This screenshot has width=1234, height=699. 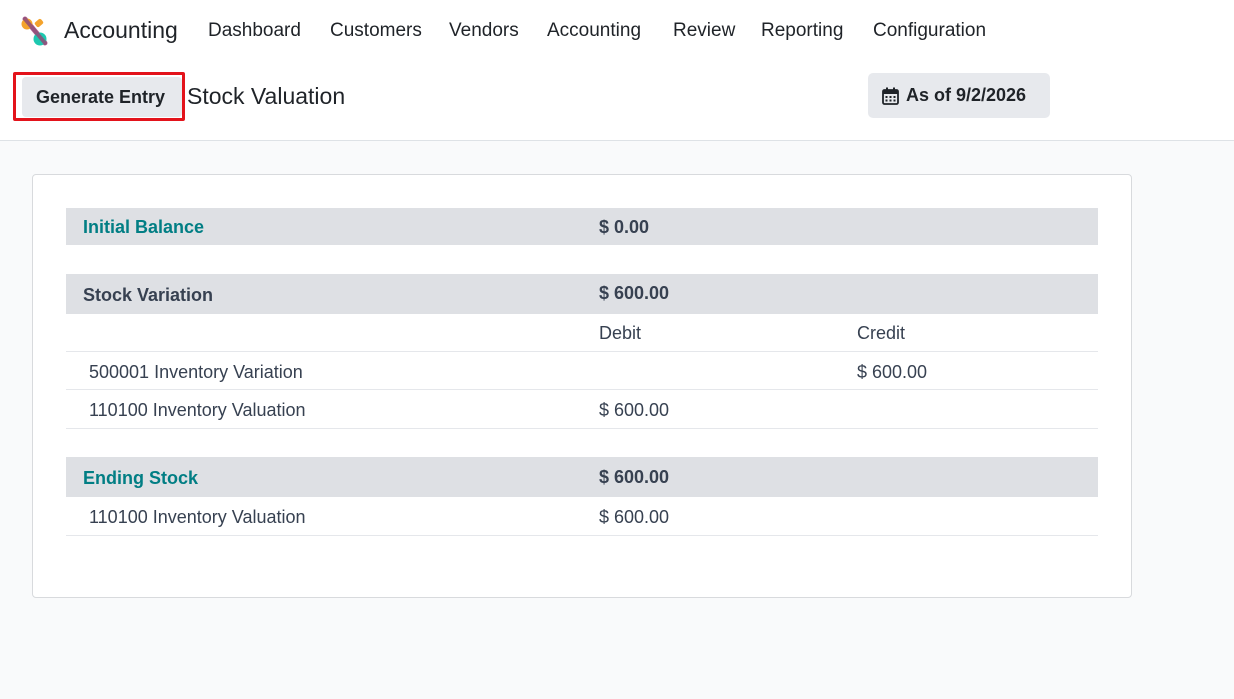 What do you see at coordinates (148, 295) in the screenshot?
I see `stock-variation-label: Stock Variation` at bounding box center [148, 295].